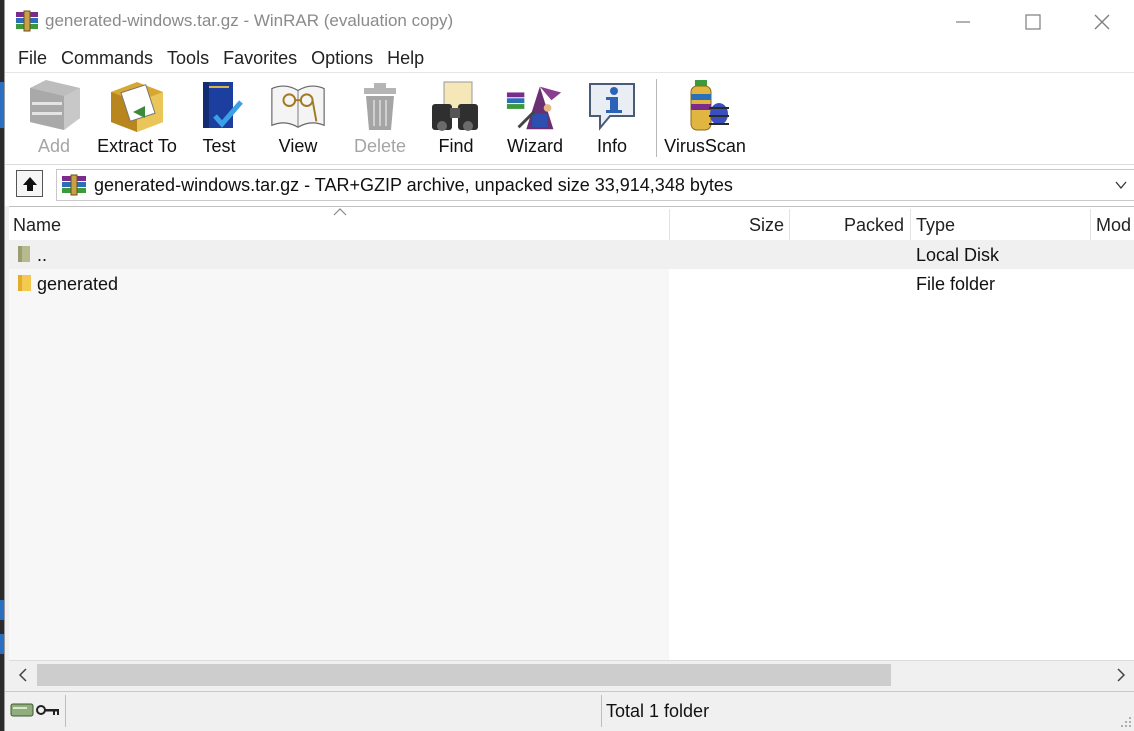 Image resolution: width=1134 pixels, height=731 pixels. I want to click on close-button, so click(1100, 22).